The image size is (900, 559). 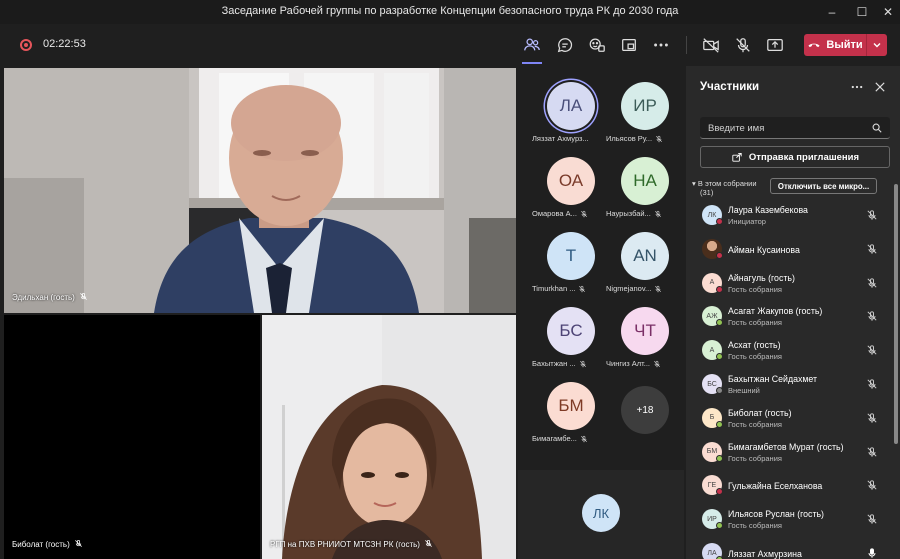 I want to click on mic-toggle-button, so click(x=743, y=45).